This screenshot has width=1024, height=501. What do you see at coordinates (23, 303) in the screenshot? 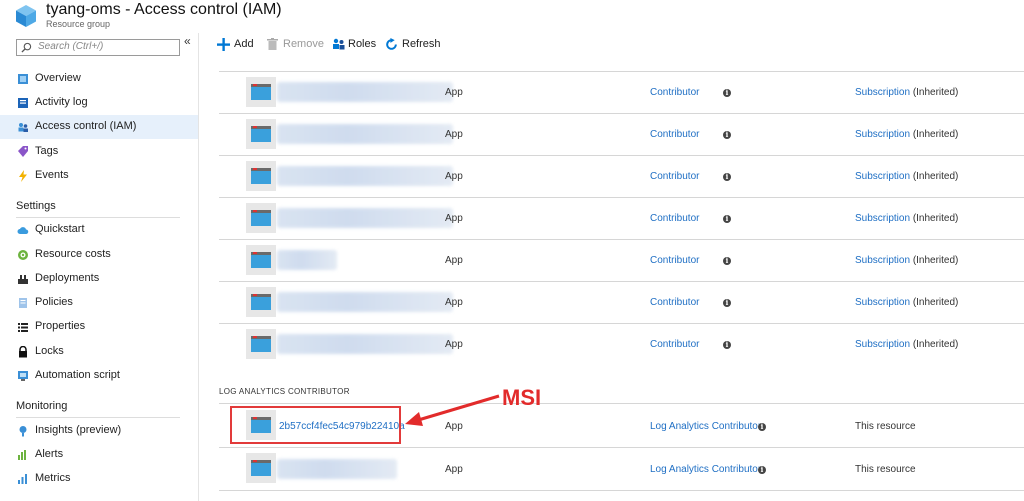
I see `policies-icon` at bounding box center [23, 303].